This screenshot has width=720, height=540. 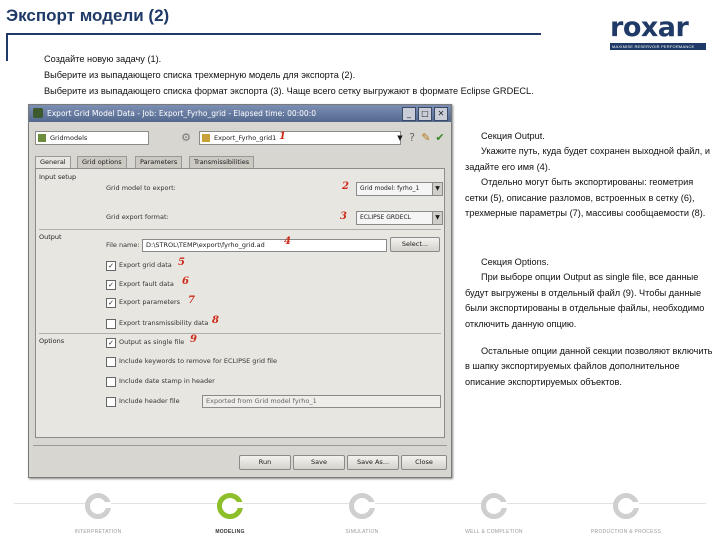 I want to click on gridmodel-icon, so click(x=42, y=138).